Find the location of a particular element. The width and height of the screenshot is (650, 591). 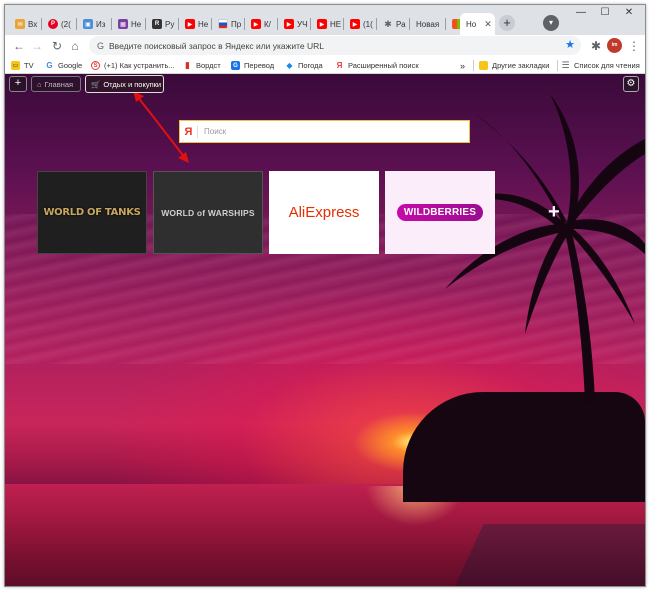

russia-flag-icon is located at coordinates (223, 24).